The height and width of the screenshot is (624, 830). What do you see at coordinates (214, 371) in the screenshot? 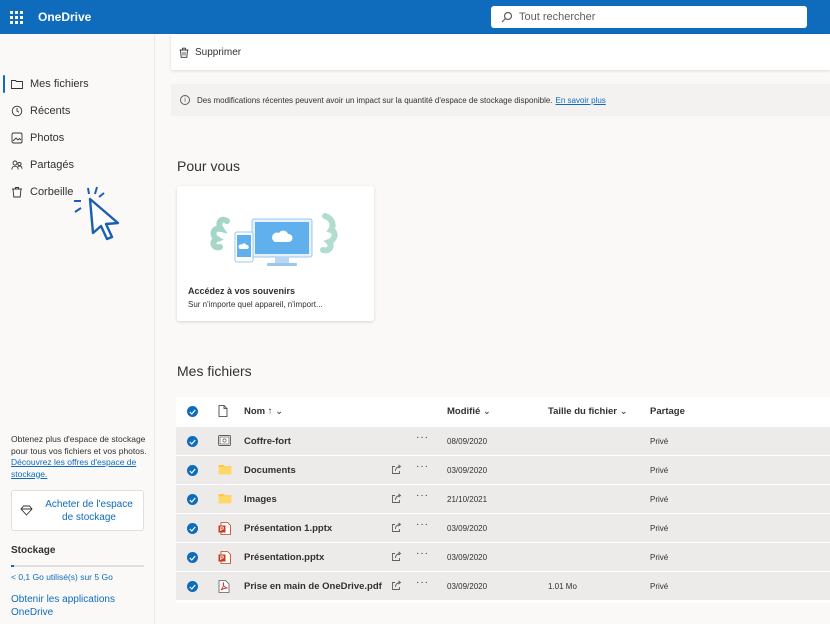
I see `files-title: Mes fichiers` at bounding box center [214, 371].